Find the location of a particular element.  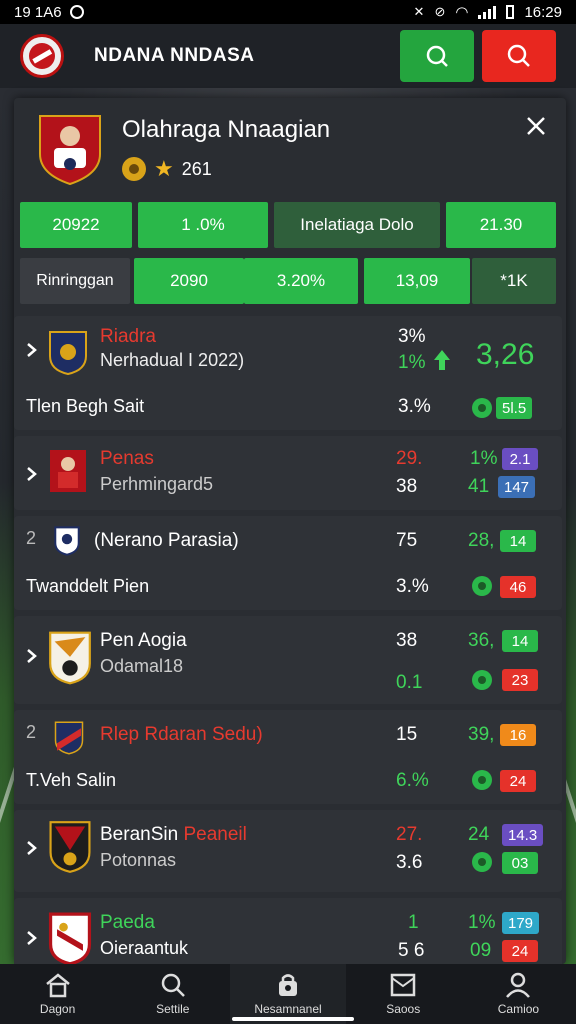

team-subtitle: Potonnas is located at coordinates (138, 860).